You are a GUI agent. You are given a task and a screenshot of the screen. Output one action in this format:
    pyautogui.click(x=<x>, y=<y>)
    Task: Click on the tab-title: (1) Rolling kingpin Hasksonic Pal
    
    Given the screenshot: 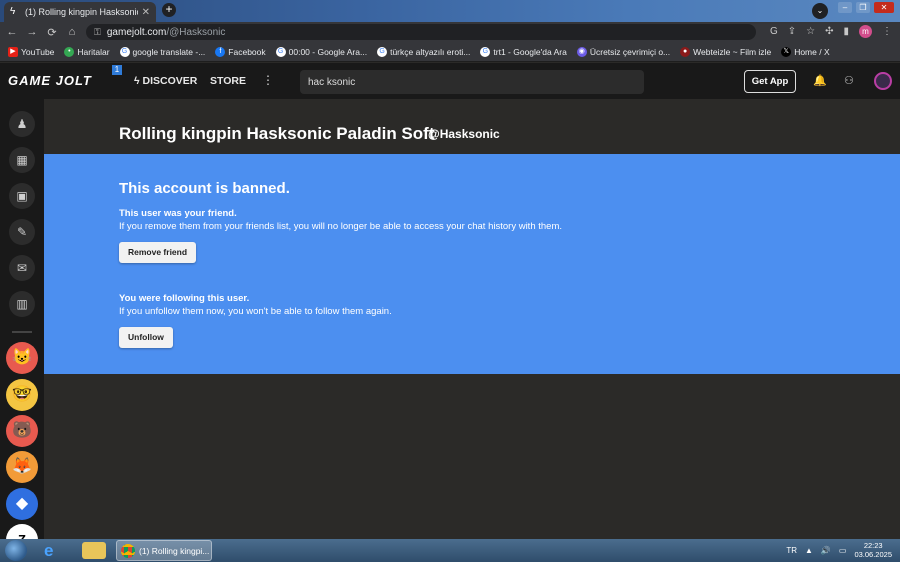 What is the action you would take?
    pyautogui.click(x=81, y=12)
    